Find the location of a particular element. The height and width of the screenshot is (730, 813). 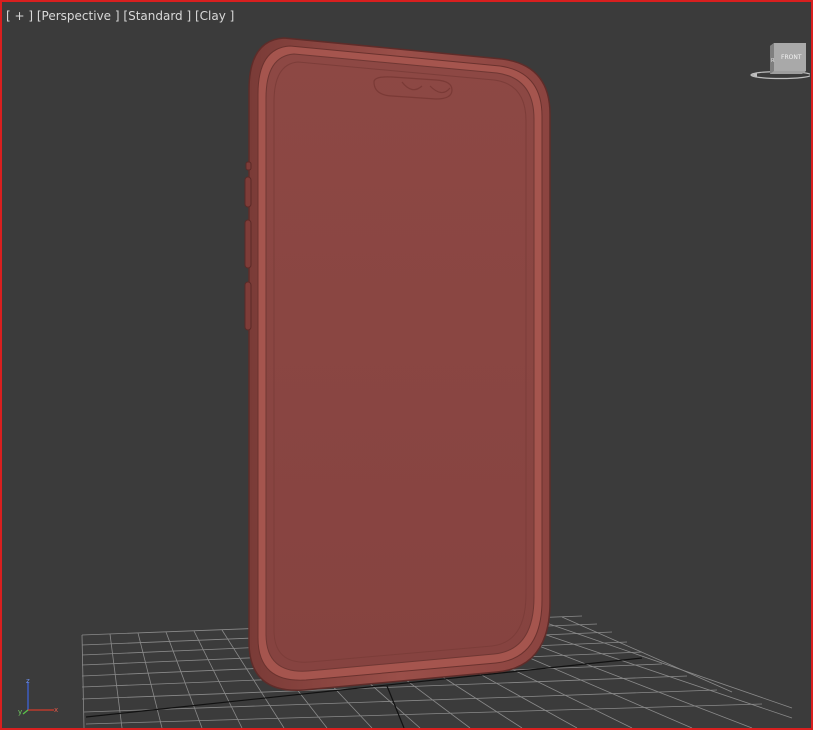

axis-tripod: z x y is located at coordinates (38, 696).